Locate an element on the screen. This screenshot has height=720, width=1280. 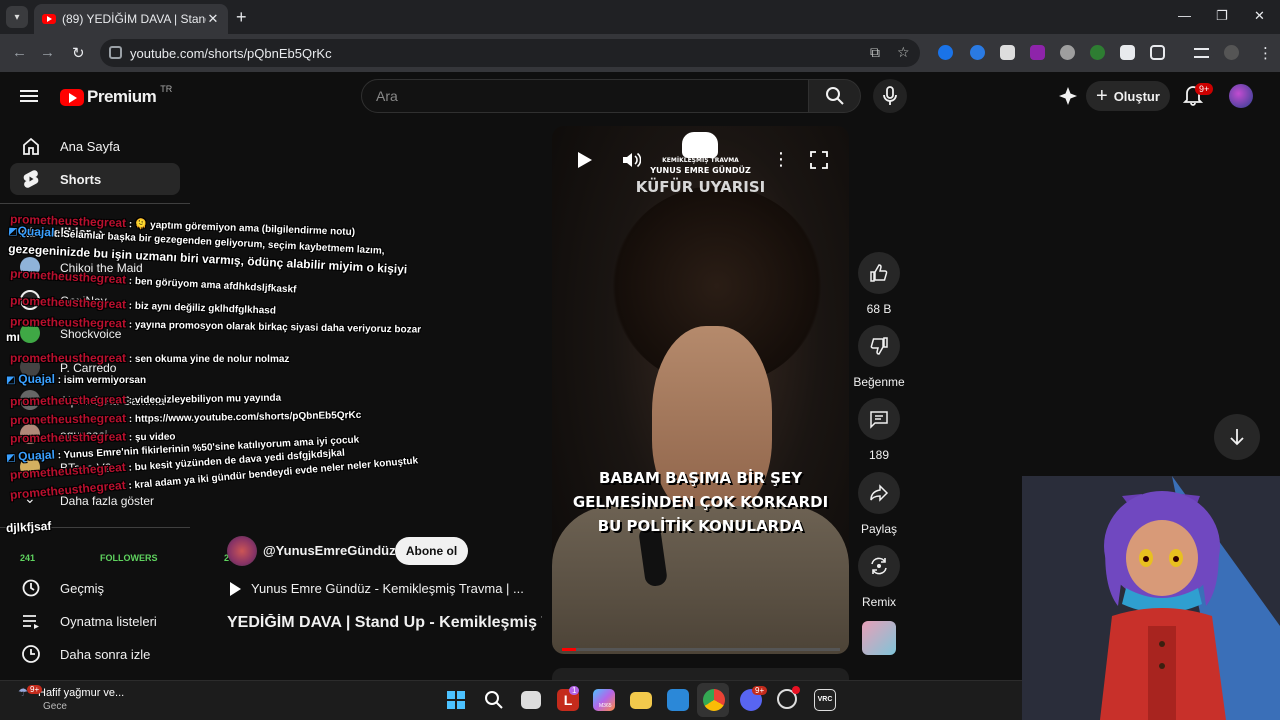
minimize-button: — is located at coordinates (1184, 15).